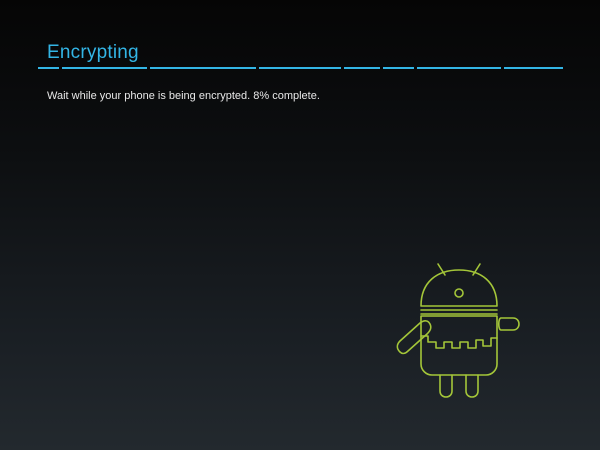 The image size is (600, 450). Describe the element at coordinates (93, 52) in the screenshot. I see `page-title: Encrypting` at that location.